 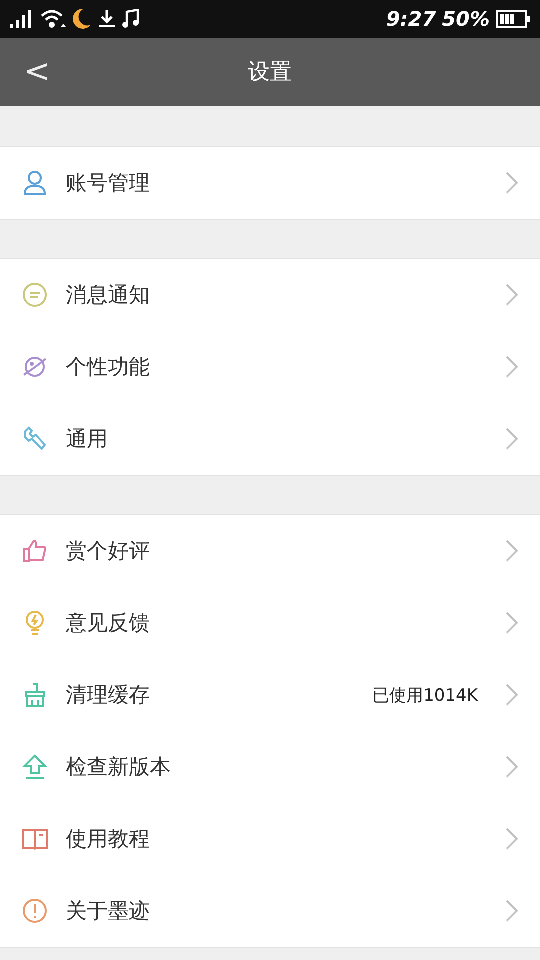 I want to click on settings-item: 检查新版本, so click(x=270, y=767).